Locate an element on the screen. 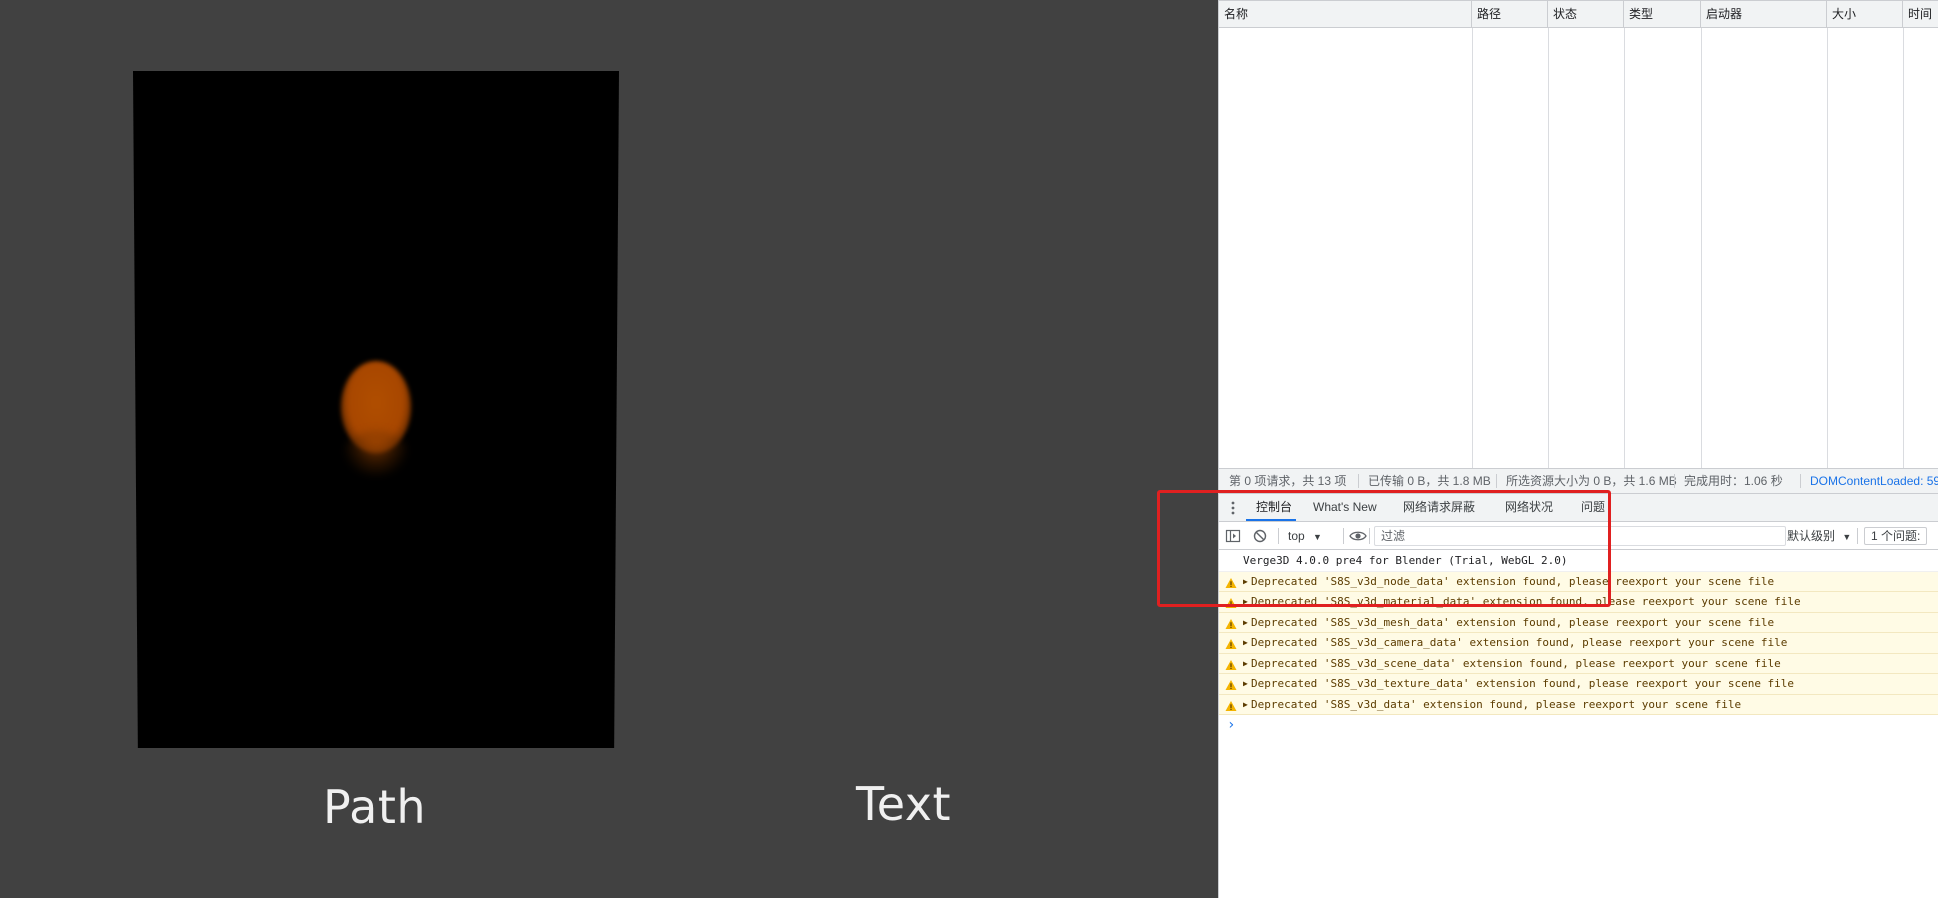  column-header-time: 时间 is located at coordinates (1920, 14).